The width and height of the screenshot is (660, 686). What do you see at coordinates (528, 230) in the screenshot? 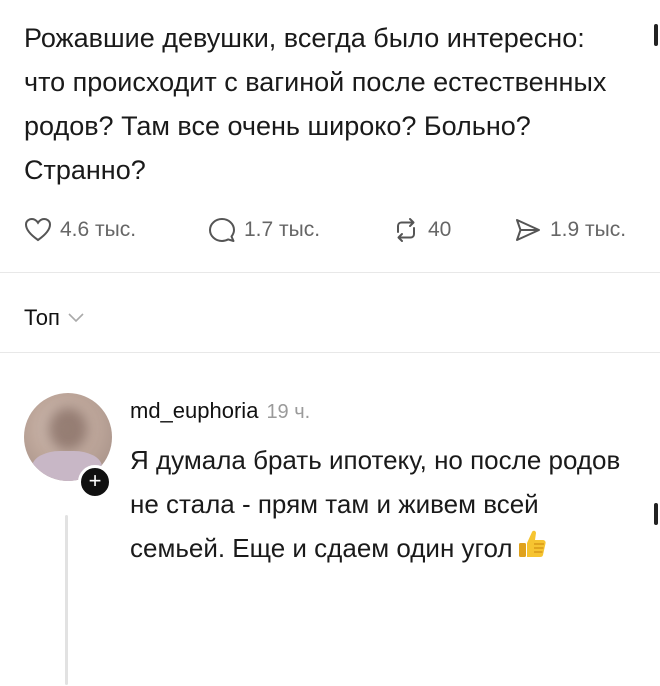
I see `send-icon` at bounding box center [528, 230].